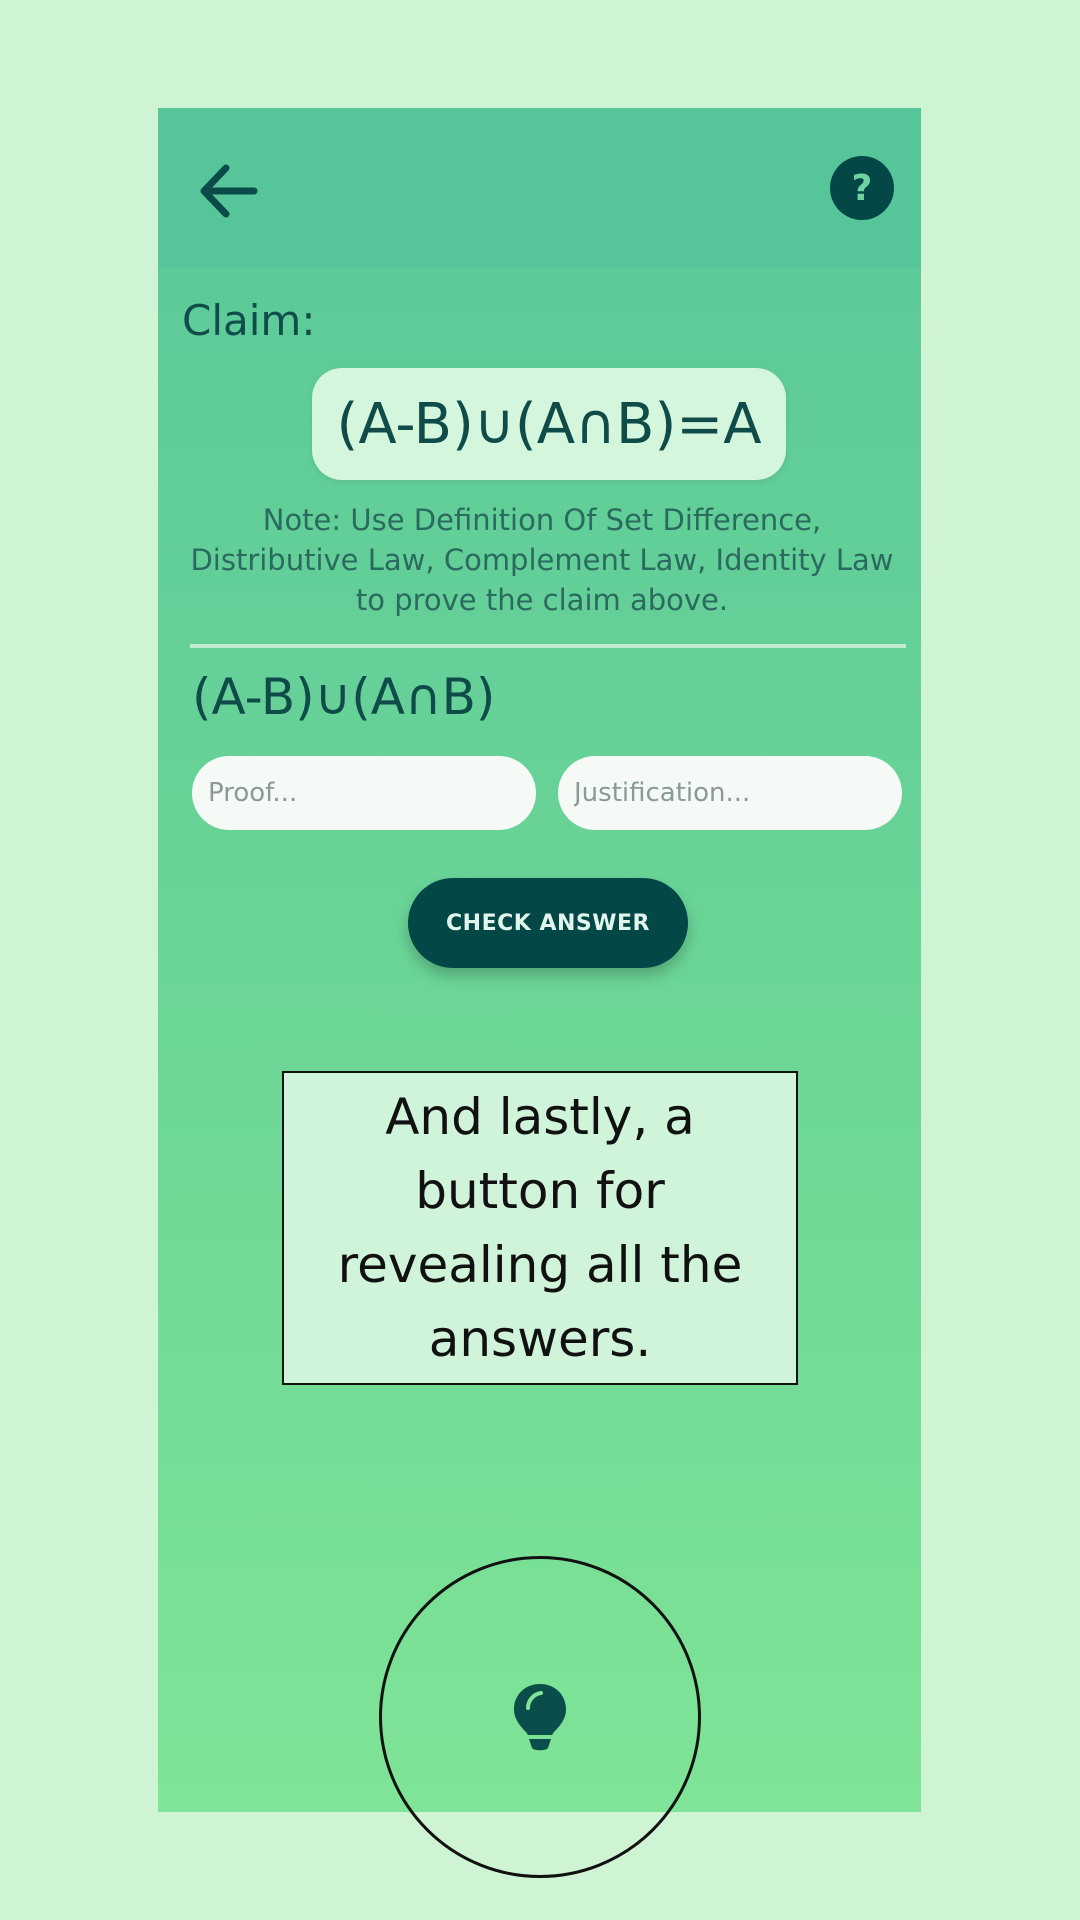 This screenshot has height=1920, width=1080. I want to click on step-expression: (A-B)∪(A∩B), so click(344, 697).